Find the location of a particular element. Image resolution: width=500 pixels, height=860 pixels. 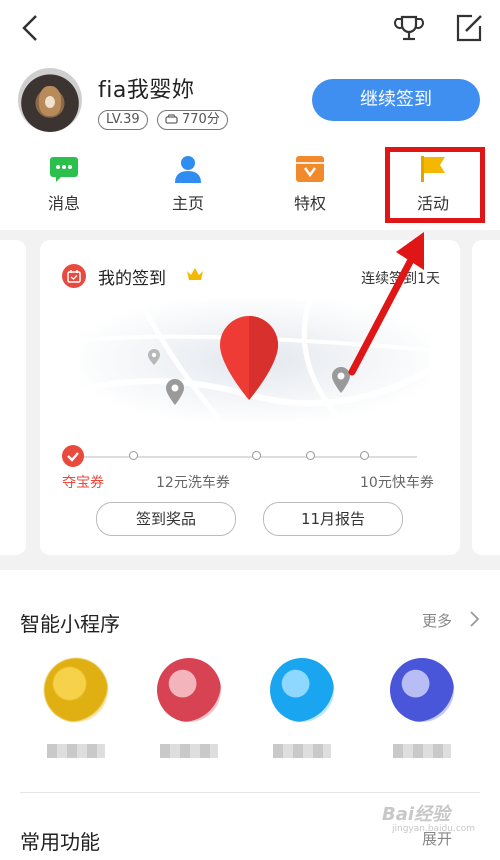

section-title: 常用功能 is located at coordinates (60, 842).